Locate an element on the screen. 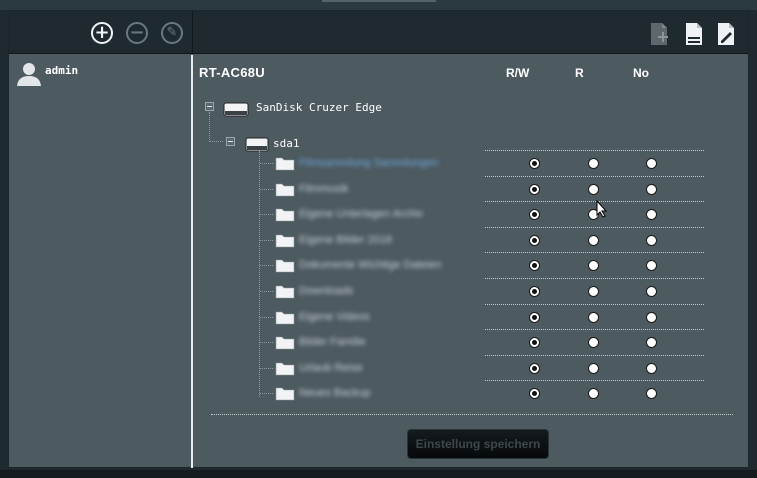 The image size is (757, 478). disk-name: SanDisk Cruzer Edge is located at coordinates (319, 107).